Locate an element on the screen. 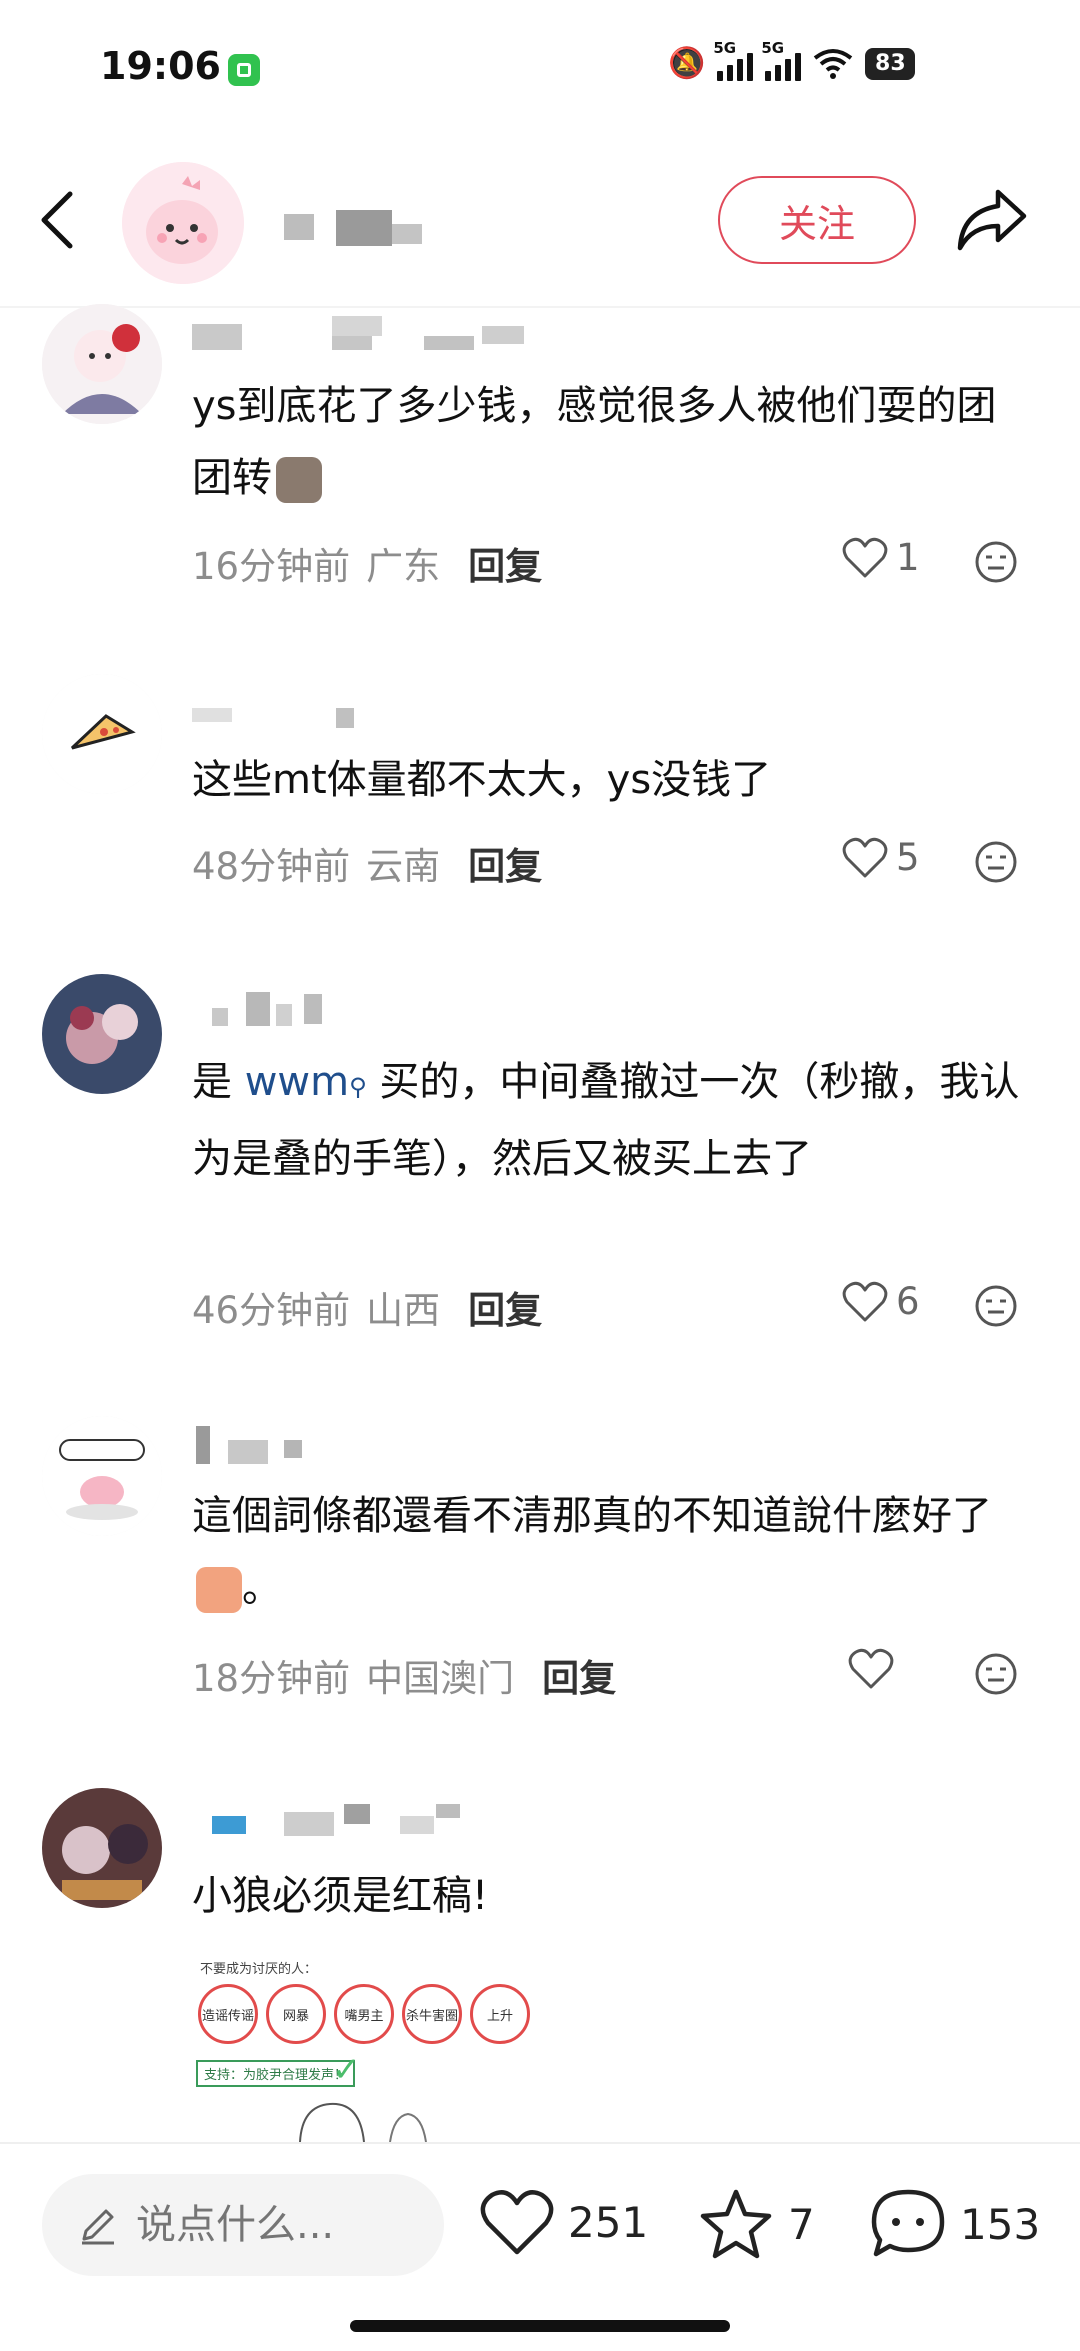 Image resolution: width=1080 pixels, height=2351 pixels. author-avatar is located at coordinates (183, 223).